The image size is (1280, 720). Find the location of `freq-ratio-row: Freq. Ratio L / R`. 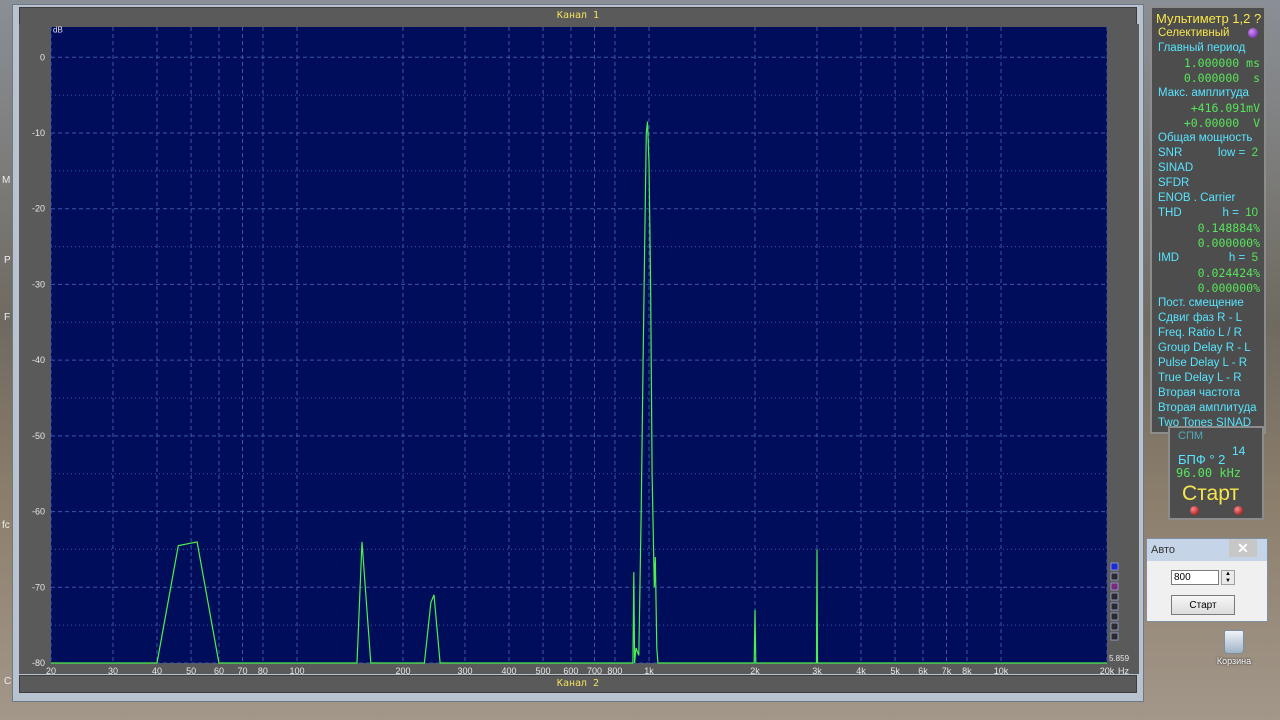

freq-ratio-row: Freq. Ratio L / R is located at coordinates (1208, 333).